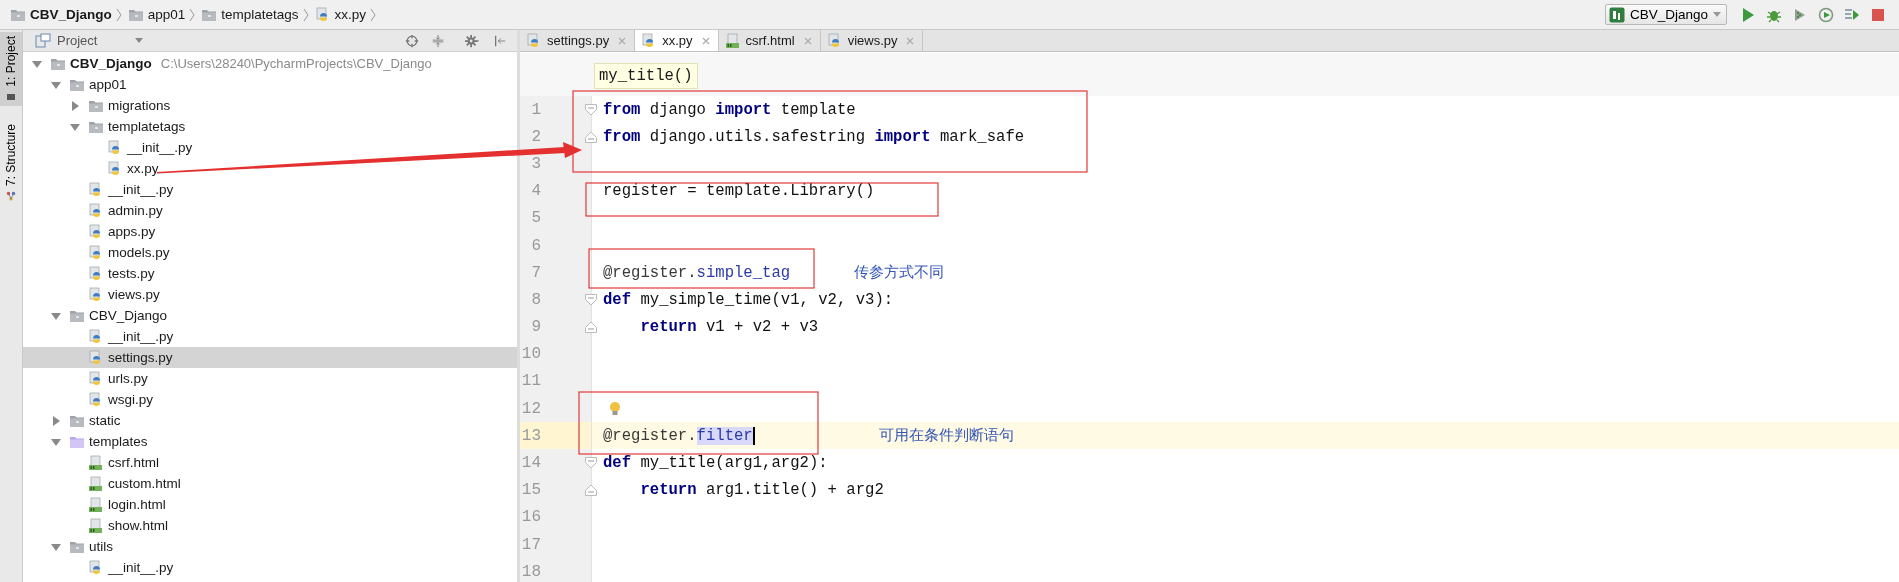 The image size is (1899, 582). Describe the element at coordinates (646, 76) in the screenshot. I see `parameter-hint: my_title()` at that location.